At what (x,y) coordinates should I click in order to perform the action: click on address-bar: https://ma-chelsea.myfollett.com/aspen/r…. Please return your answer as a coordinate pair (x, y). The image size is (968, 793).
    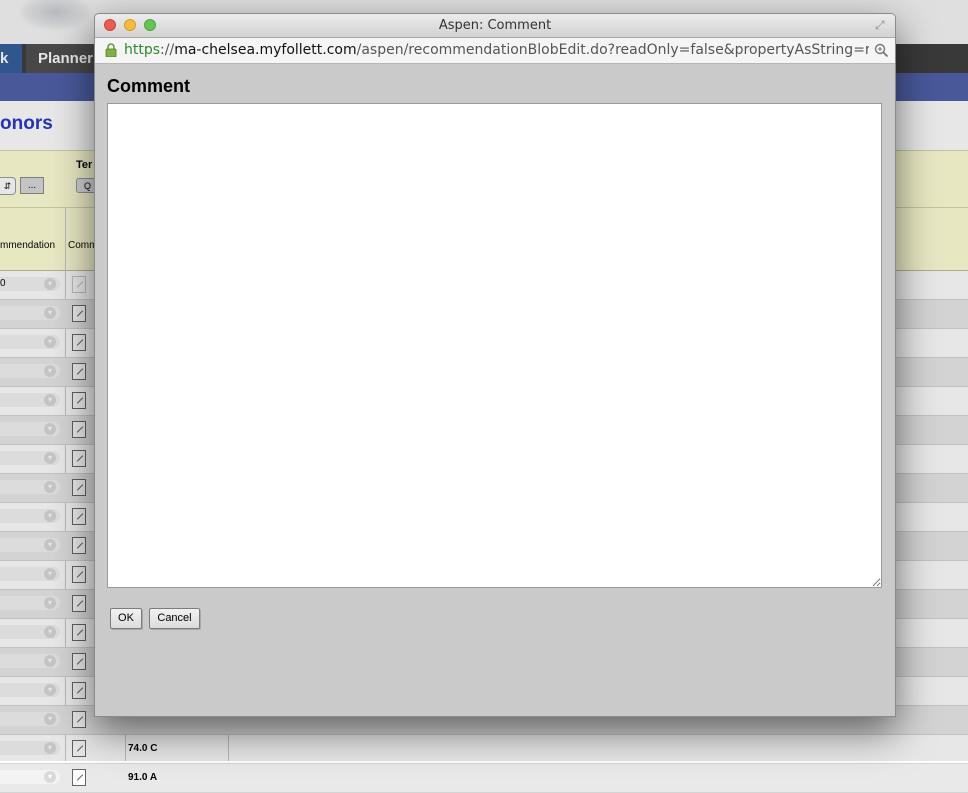
    Looking at the image, I should click on (495, 51).